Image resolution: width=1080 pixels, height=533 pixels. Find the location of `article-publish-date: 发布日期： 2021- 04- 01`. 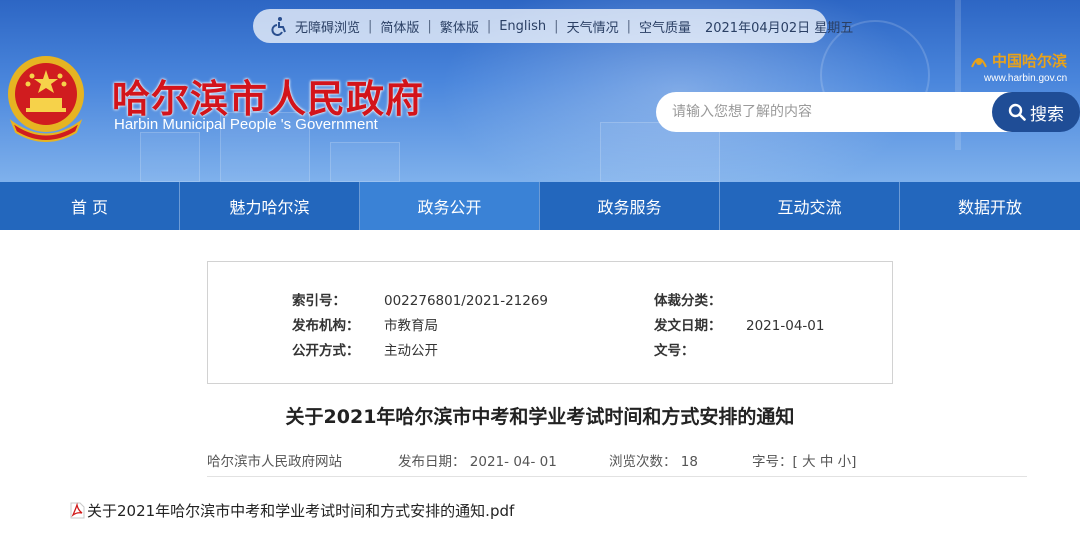

article-publish-date: 发布日期： 2021- 04- 01 is located at coordinates (477, 460).